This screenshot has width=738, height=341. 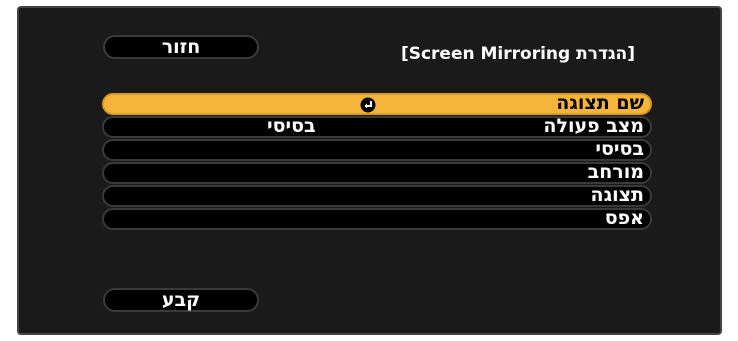 What do you see at coordinates (377, 149) in the screenshot?
I see `menu-item-basic: בסיסי` at bounding box center [377, 149].